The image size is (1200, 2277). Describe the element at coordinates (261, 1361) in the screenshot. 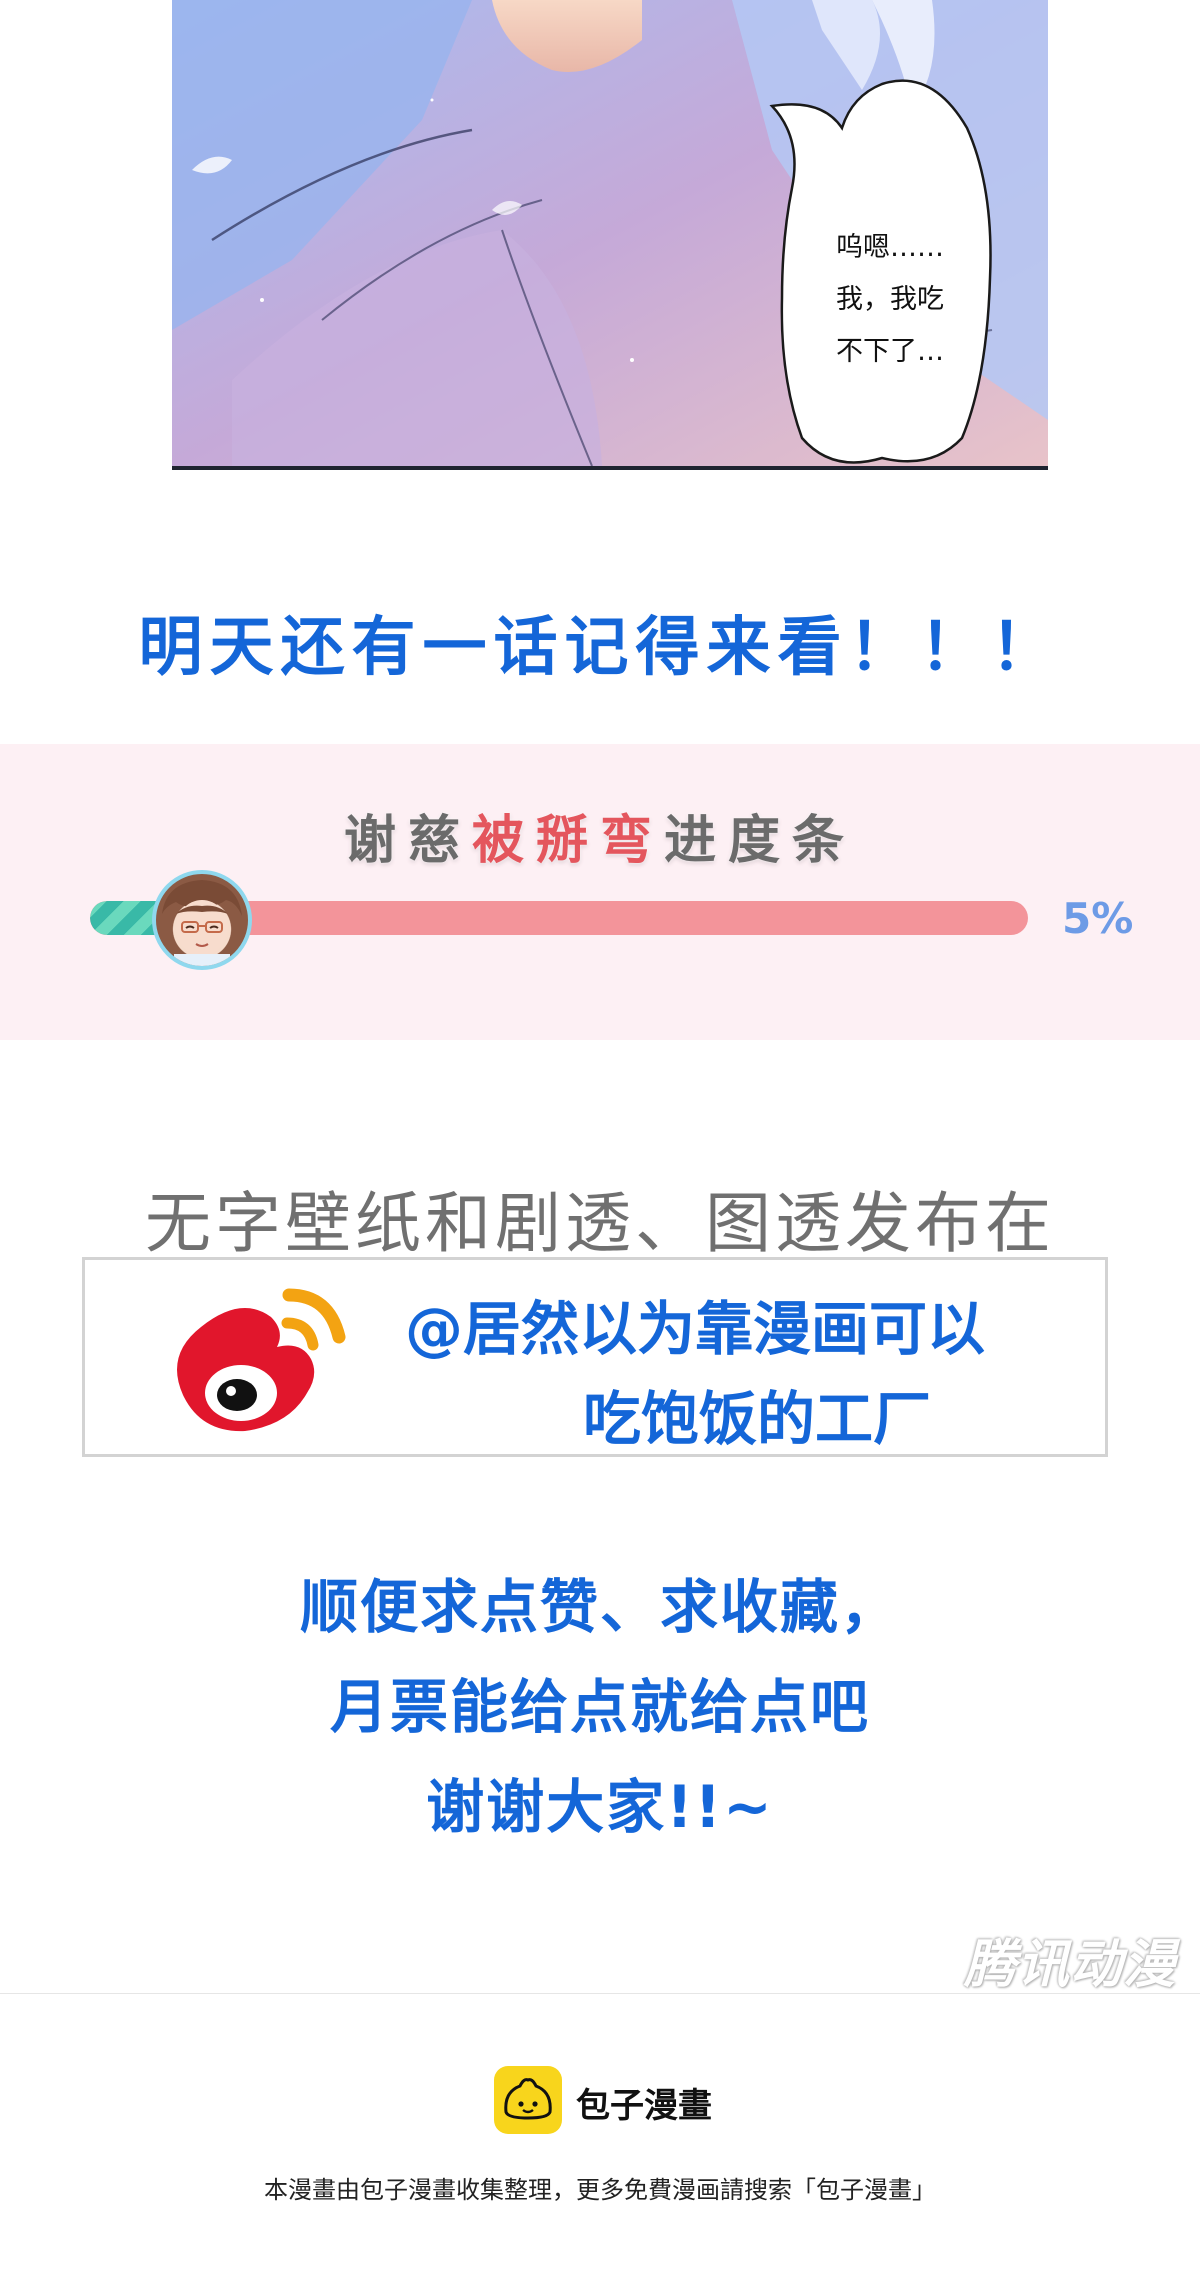

I see `weibo-logo-icon` at that location.